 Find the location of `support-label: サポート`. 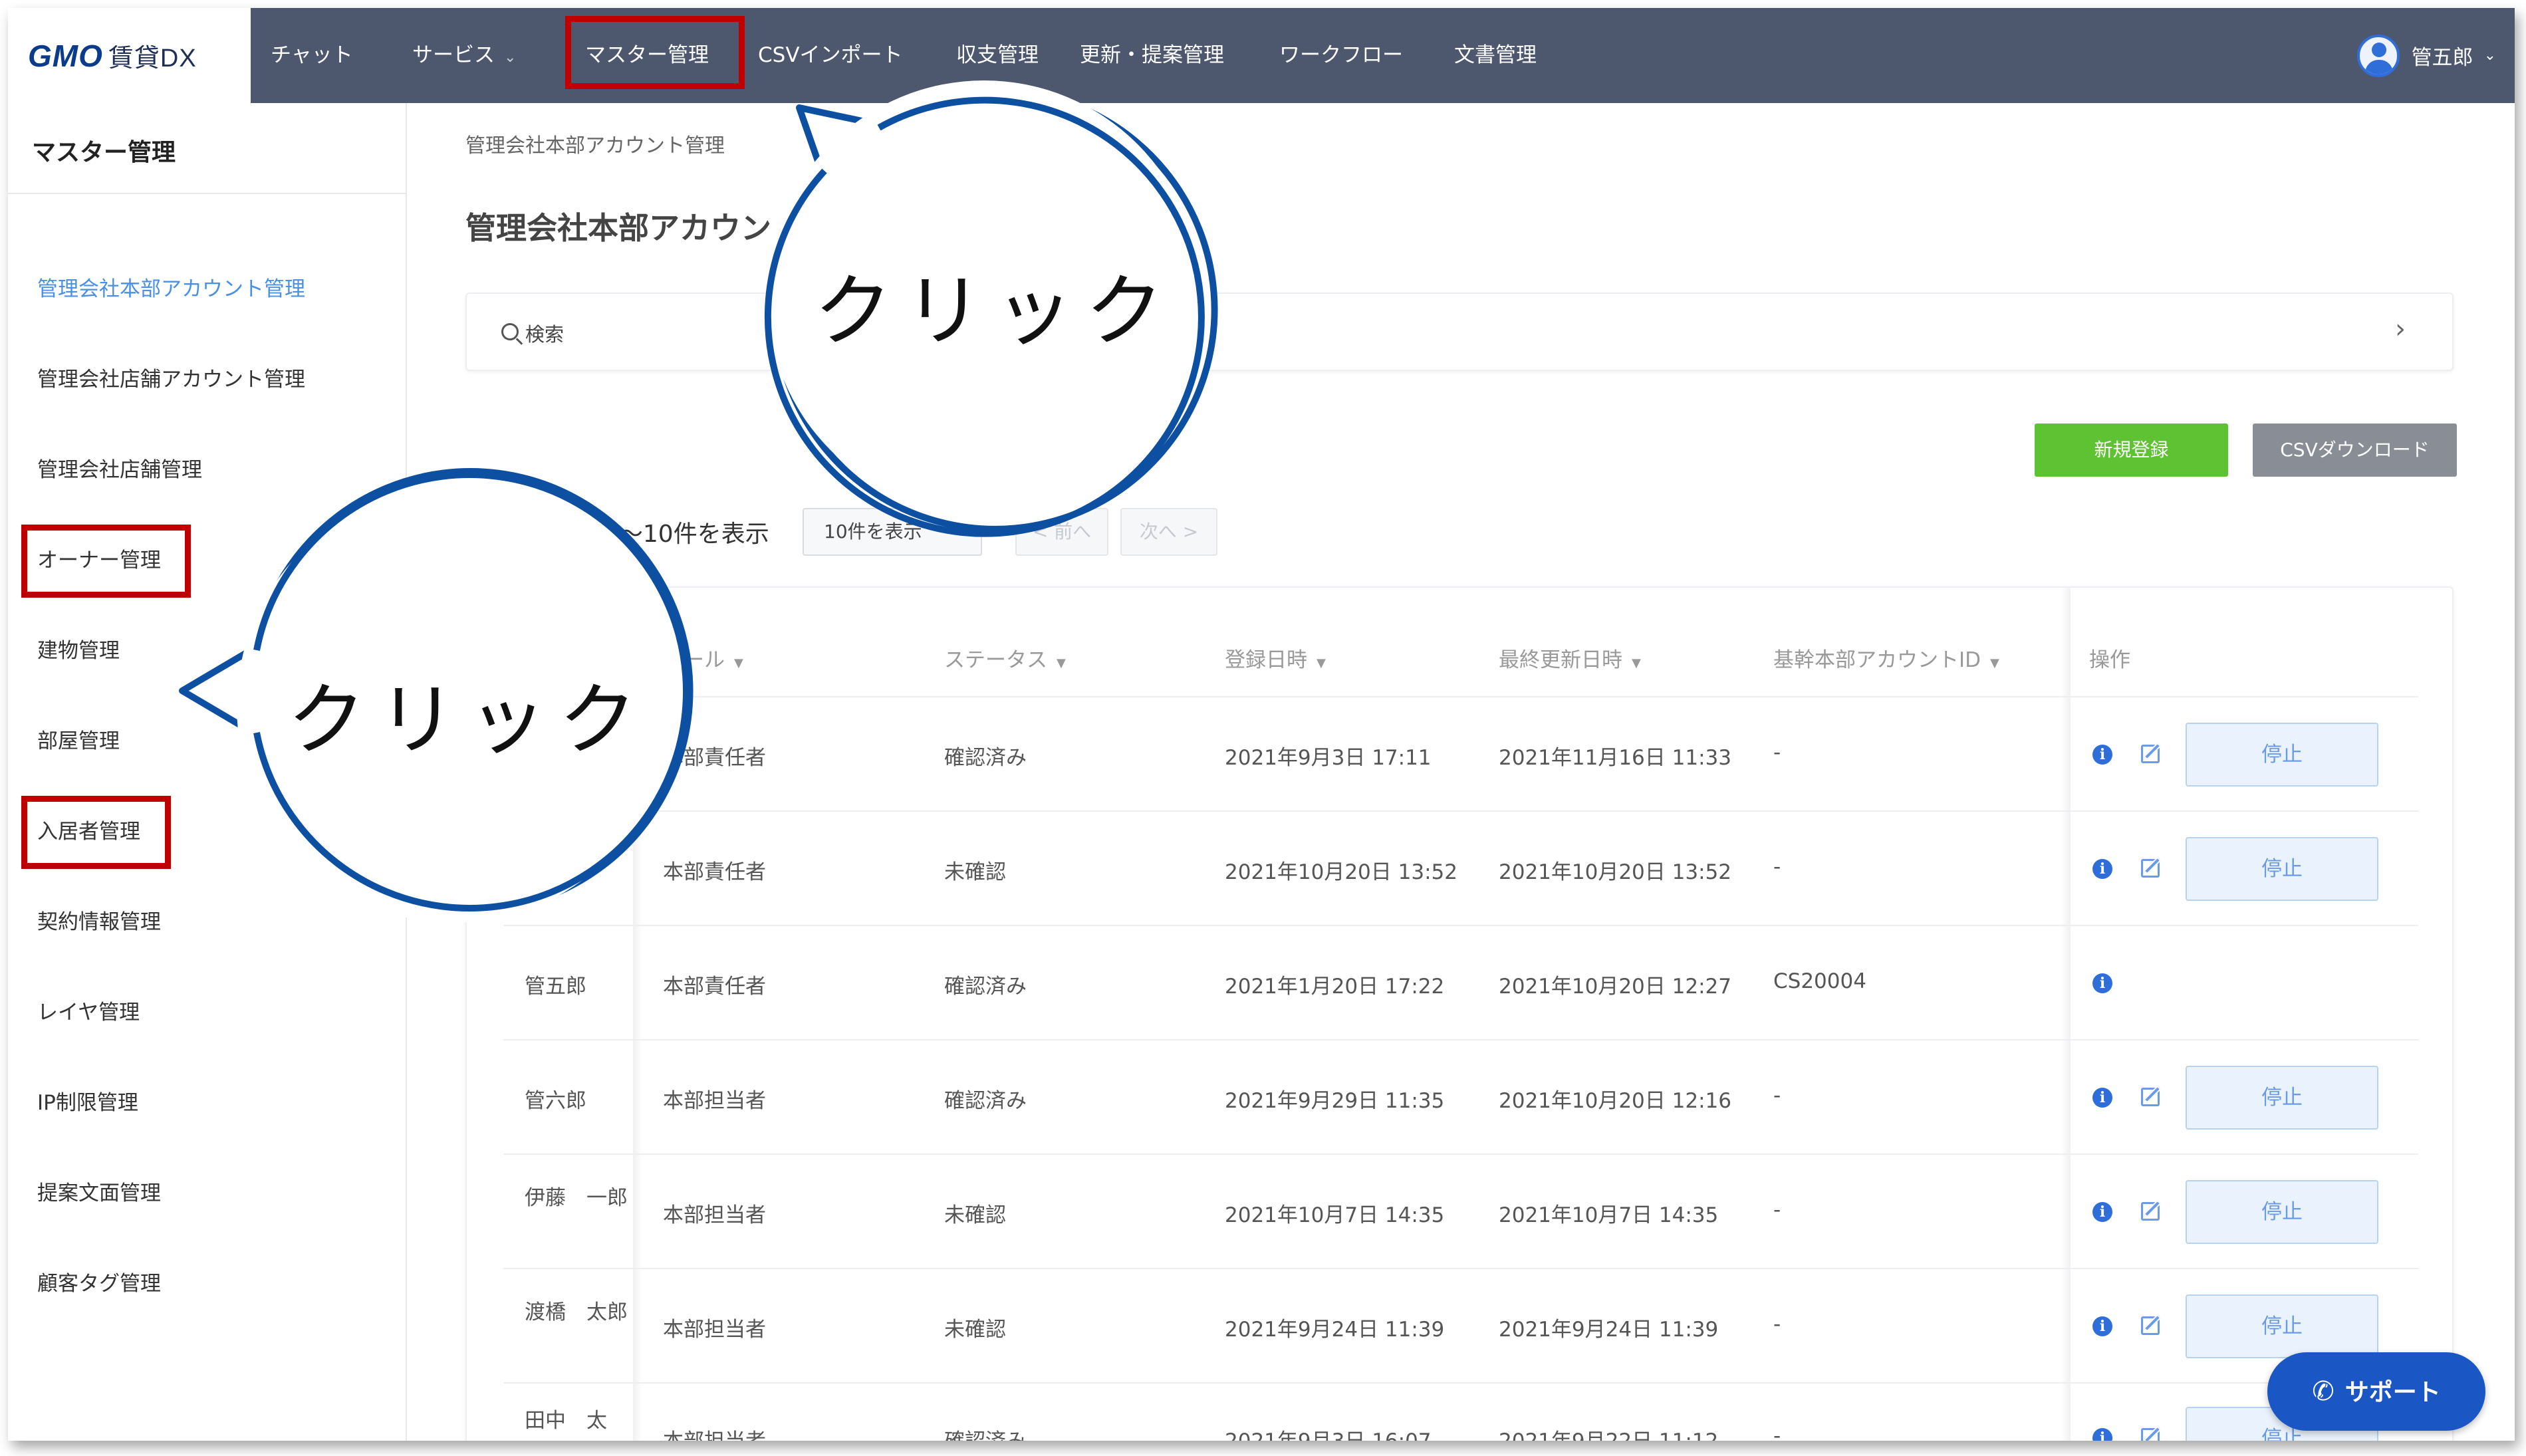

support-label: サポート is located at coordinates (2392, 1393).